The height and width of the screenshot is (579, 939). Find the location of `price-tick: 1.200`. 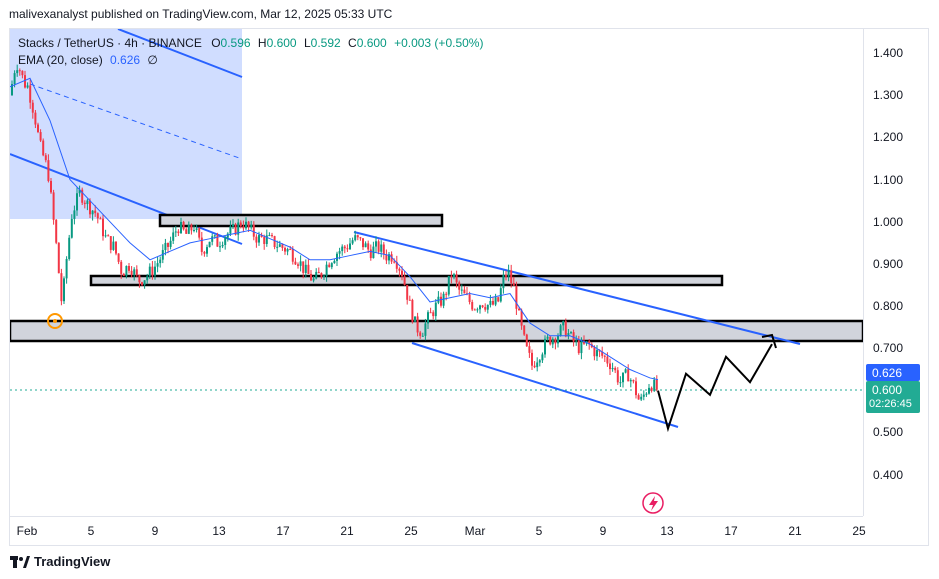

price-tick: 1.200 is located at coordinates (888, 137).